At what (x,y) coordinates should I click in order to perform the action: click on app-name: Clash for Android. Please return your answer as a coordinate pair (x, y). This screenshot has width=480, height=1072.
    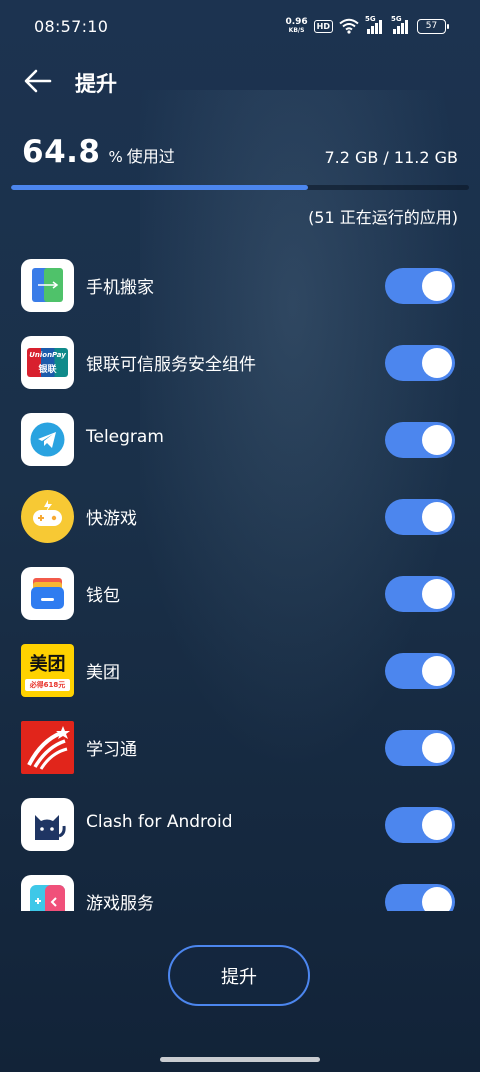
    Looking at the image, I should click on (159, 822).